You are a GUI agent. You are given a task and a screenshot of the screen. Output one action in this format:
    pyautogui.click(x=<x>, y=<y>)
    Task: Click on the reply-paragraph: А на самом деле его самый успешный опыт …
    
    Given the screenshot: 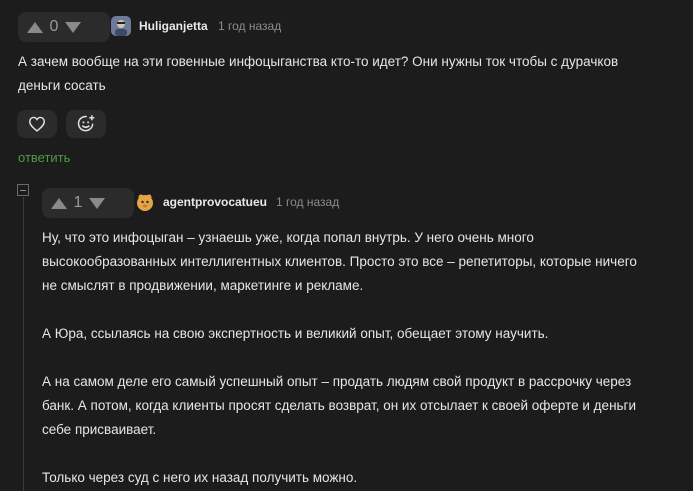 What is the action you would take?
    pyautogui.click(x=339, y=405)
    